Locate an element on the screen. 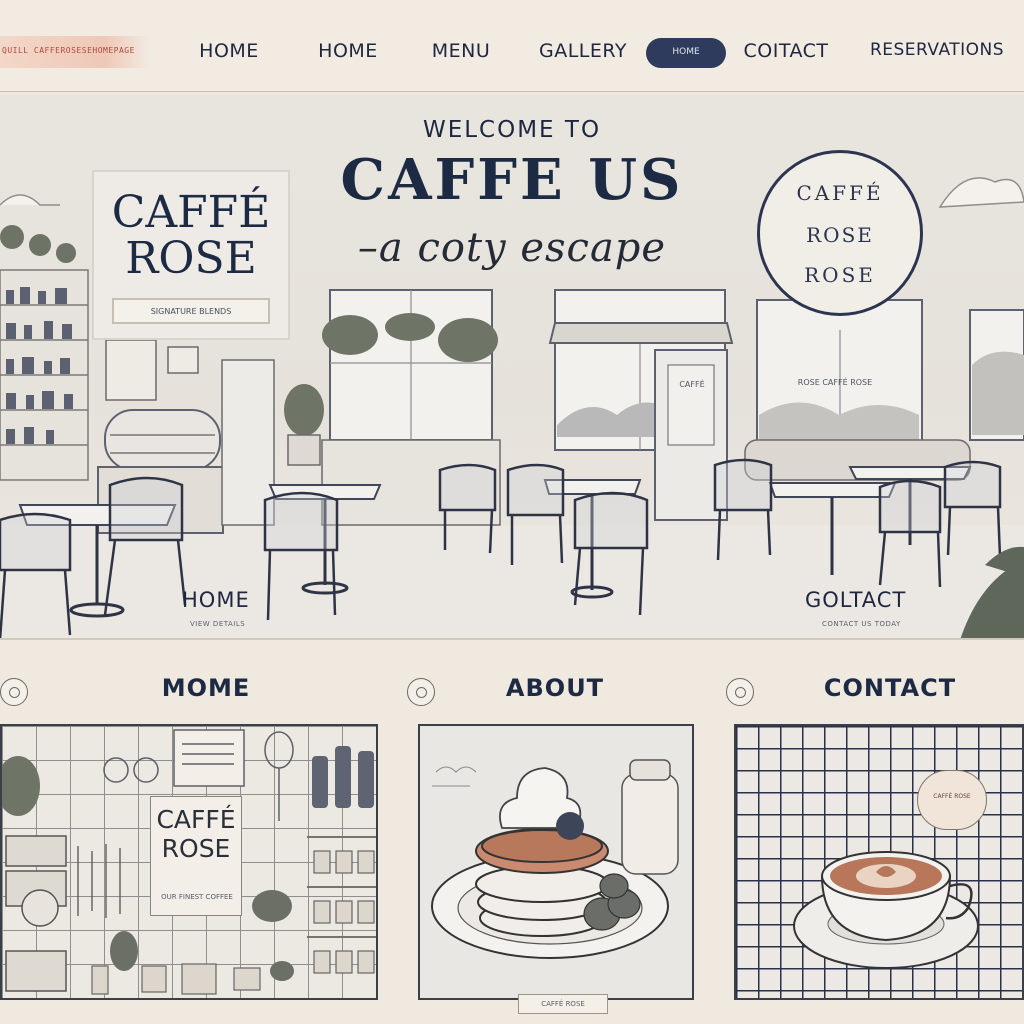 The height and width of the screenshot is (1024, 1024). cafe-round-logo: CAFFÉ ROSE ROSE is located at coordinates (840, 233).